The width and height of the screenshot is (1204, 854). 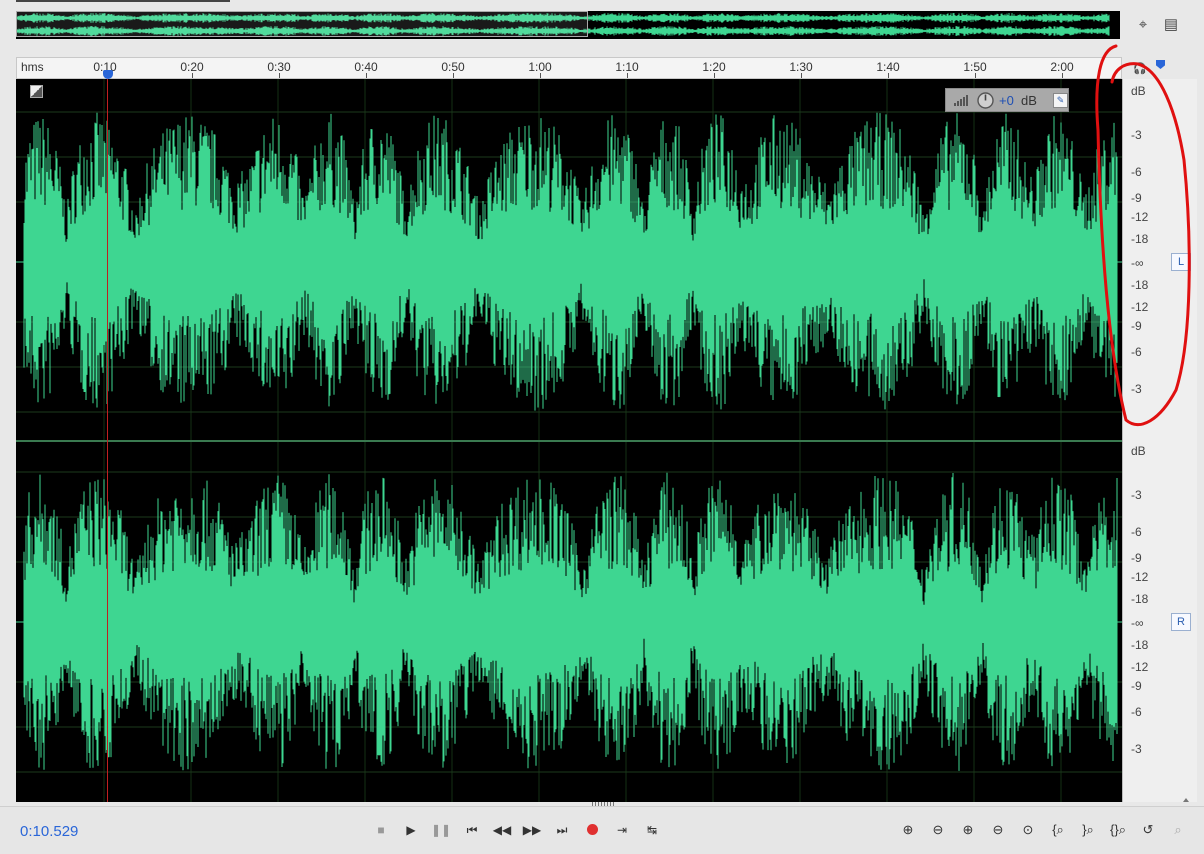 What do you see at coordinates (1181, 622) in the screenshot?
I see `right-channel-toggle: R` at bounding box center [1181, 622].